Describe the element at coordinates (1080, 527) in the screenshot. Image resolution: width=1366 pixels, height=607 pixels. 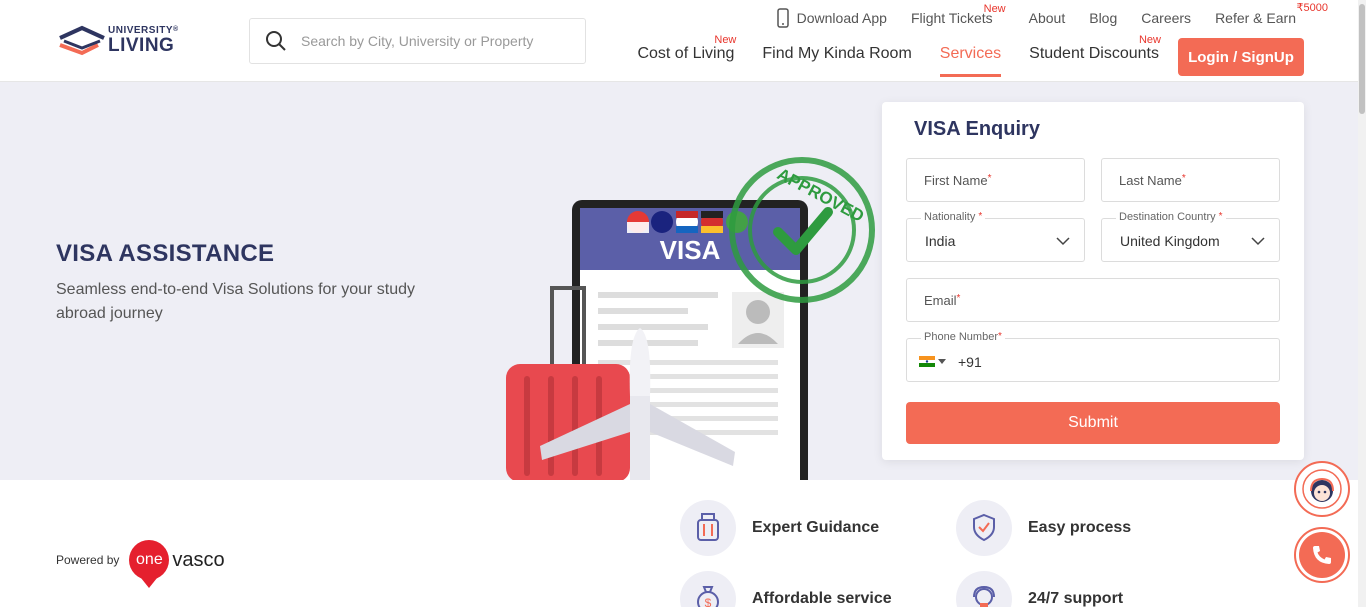
I see `feature-label: Easy process` at that location.